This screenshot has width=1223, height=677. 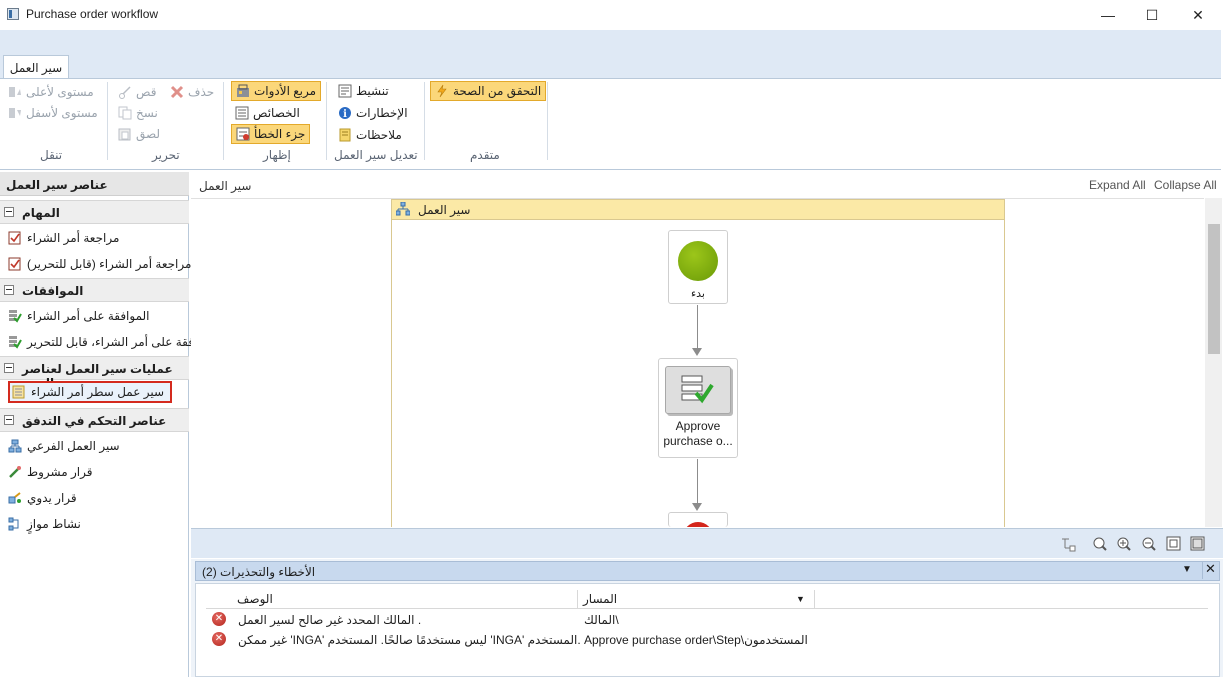 What do you see at coordinates (94, 212) in the screenshot?
I see `section-tasks: المهام` at bounding box center [94, 212].